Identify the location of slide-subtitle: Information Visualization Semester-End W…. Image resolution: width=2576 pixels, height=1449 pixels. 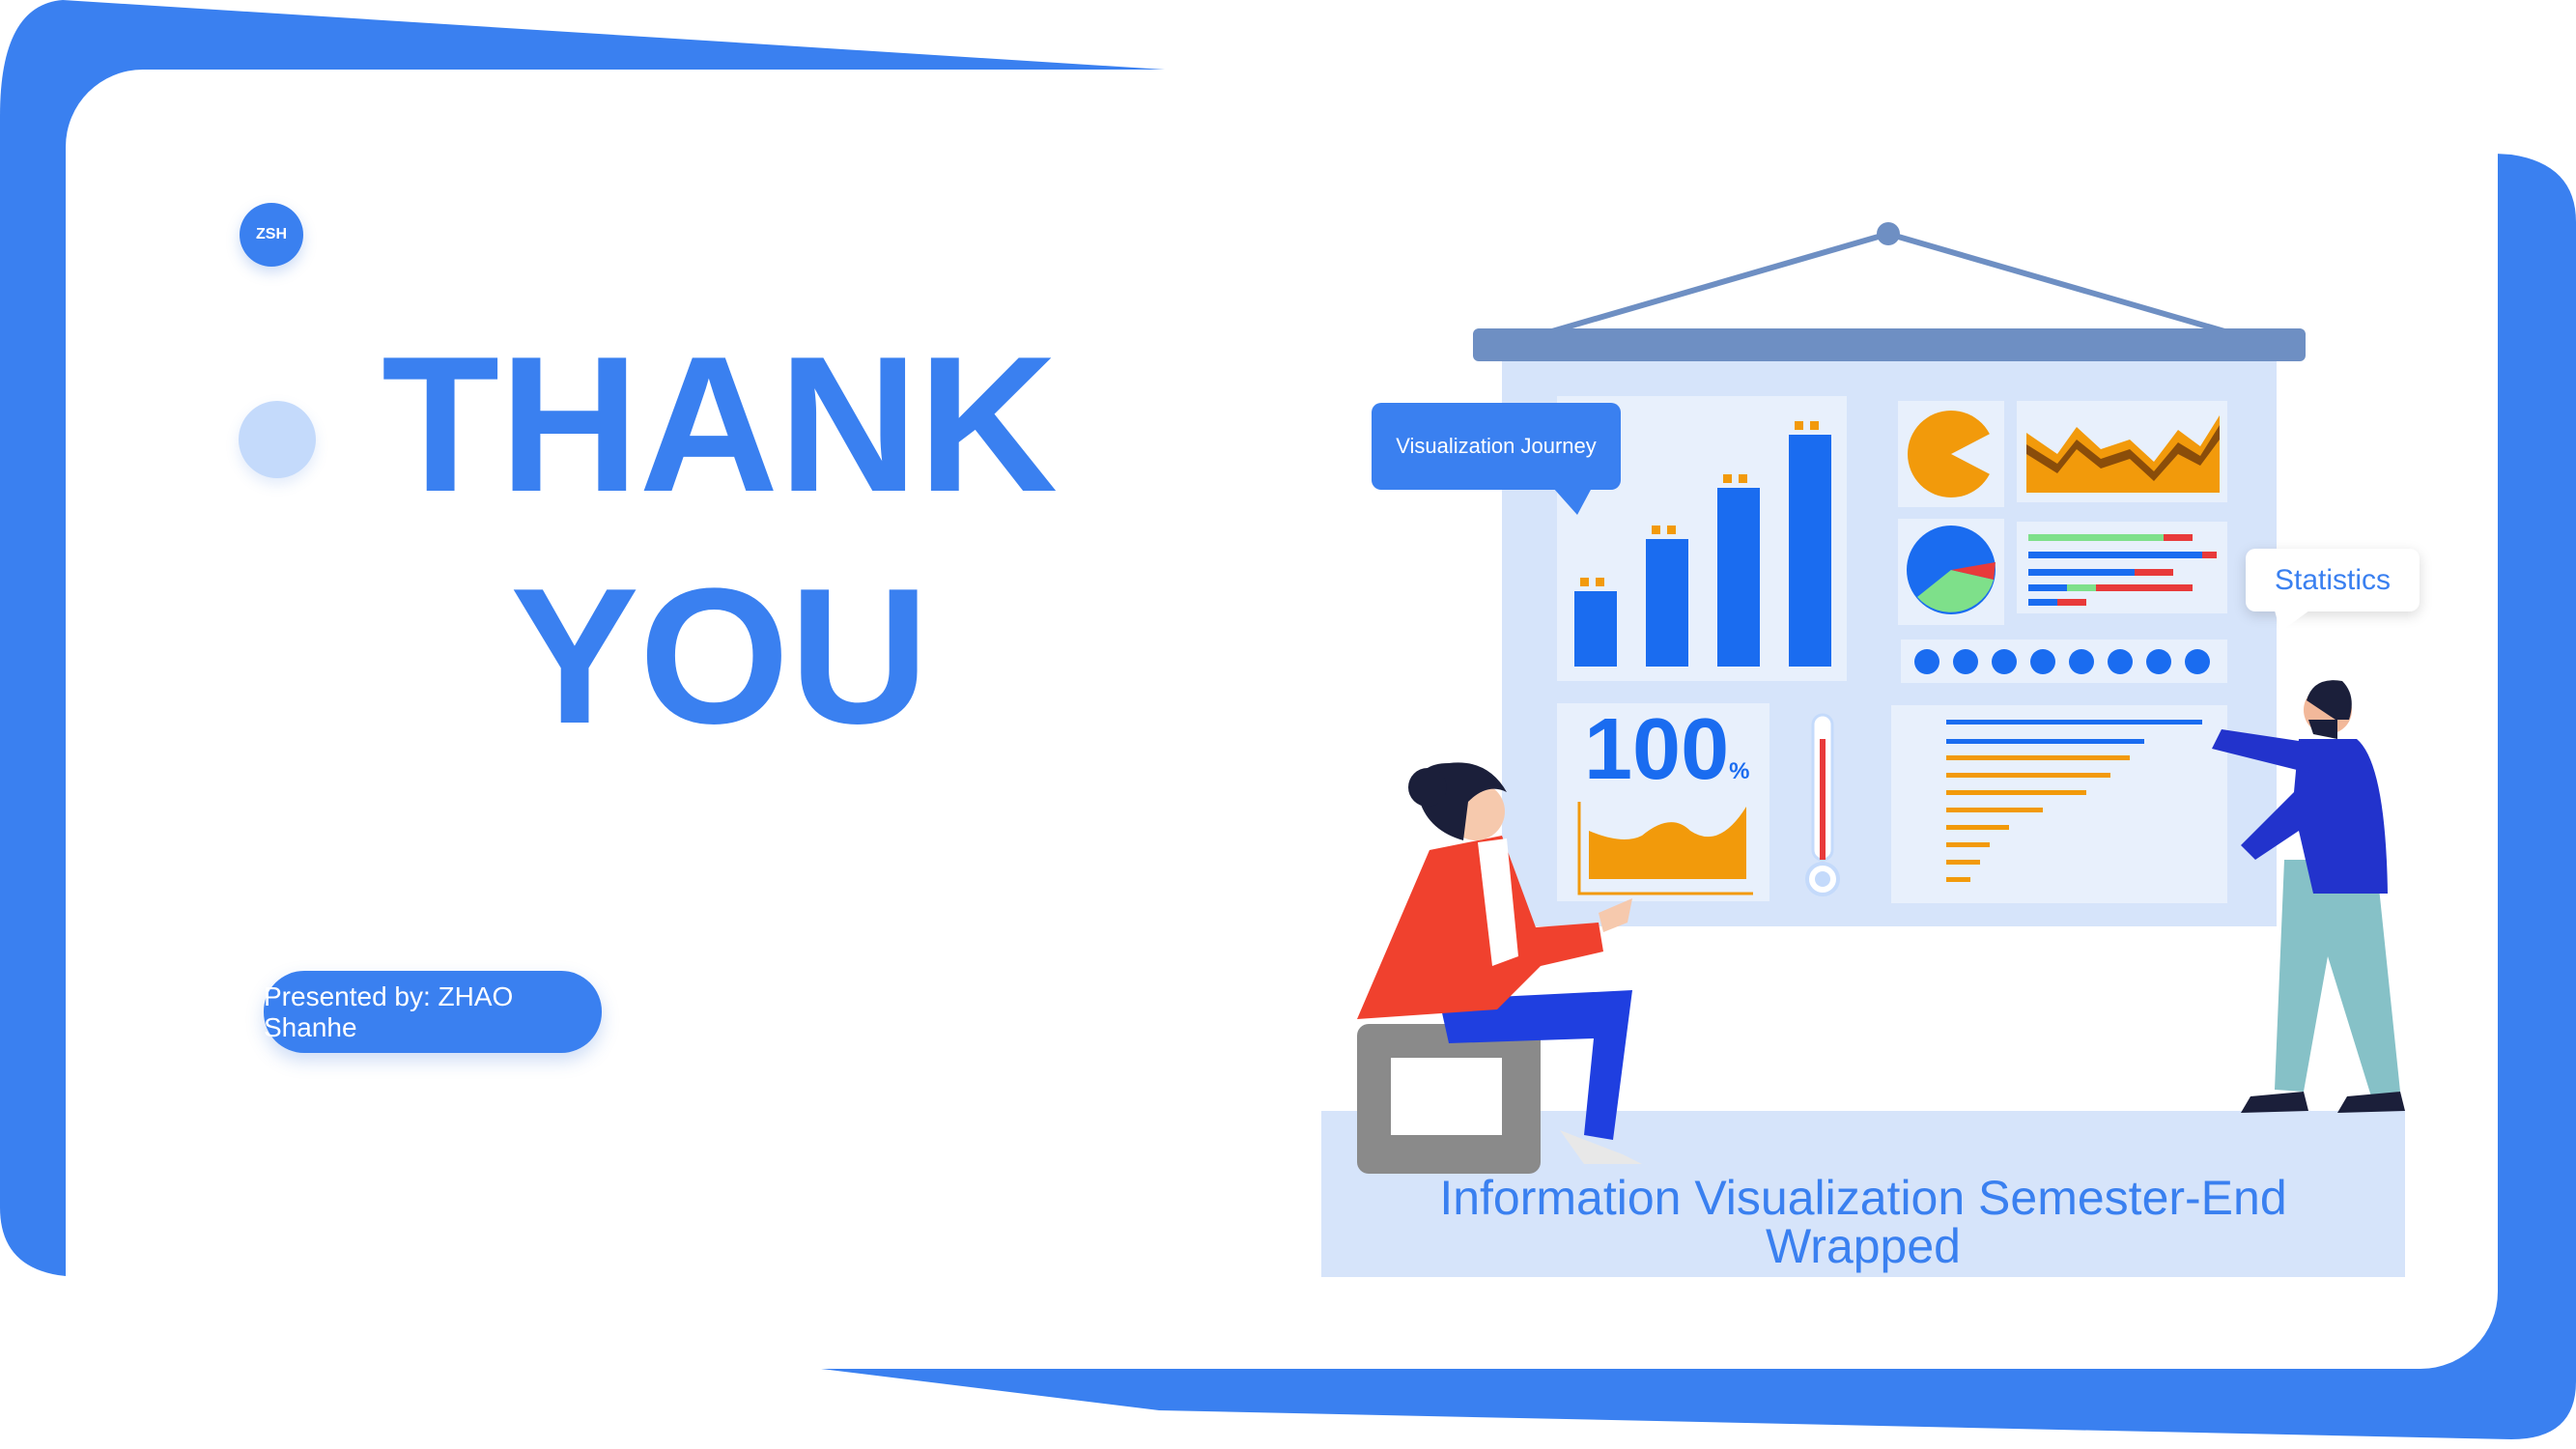
(1863, 1222).